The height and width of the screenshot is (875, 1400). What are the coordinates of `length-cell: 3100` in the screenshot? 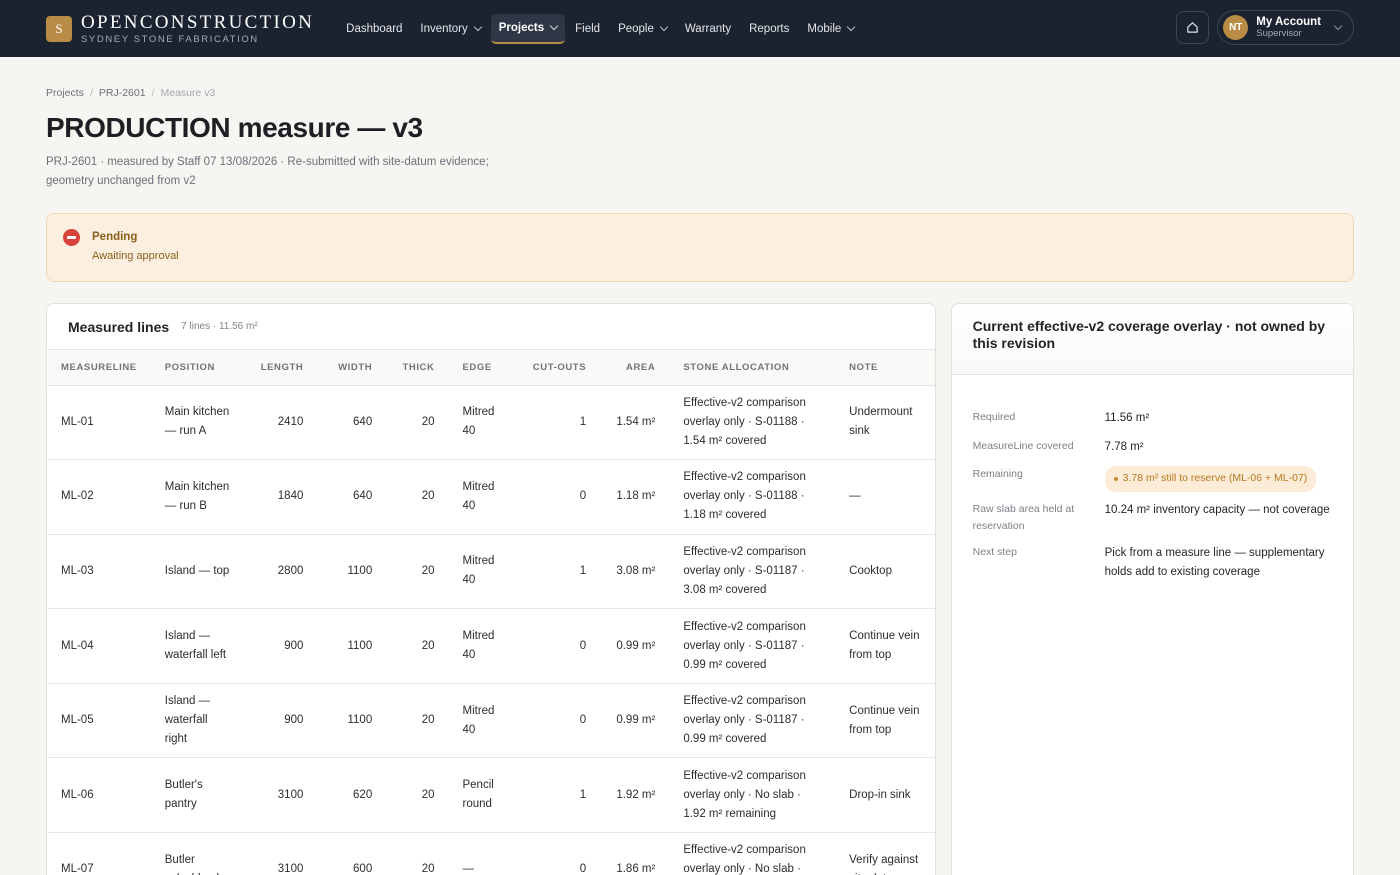 It's located at (282, 795).